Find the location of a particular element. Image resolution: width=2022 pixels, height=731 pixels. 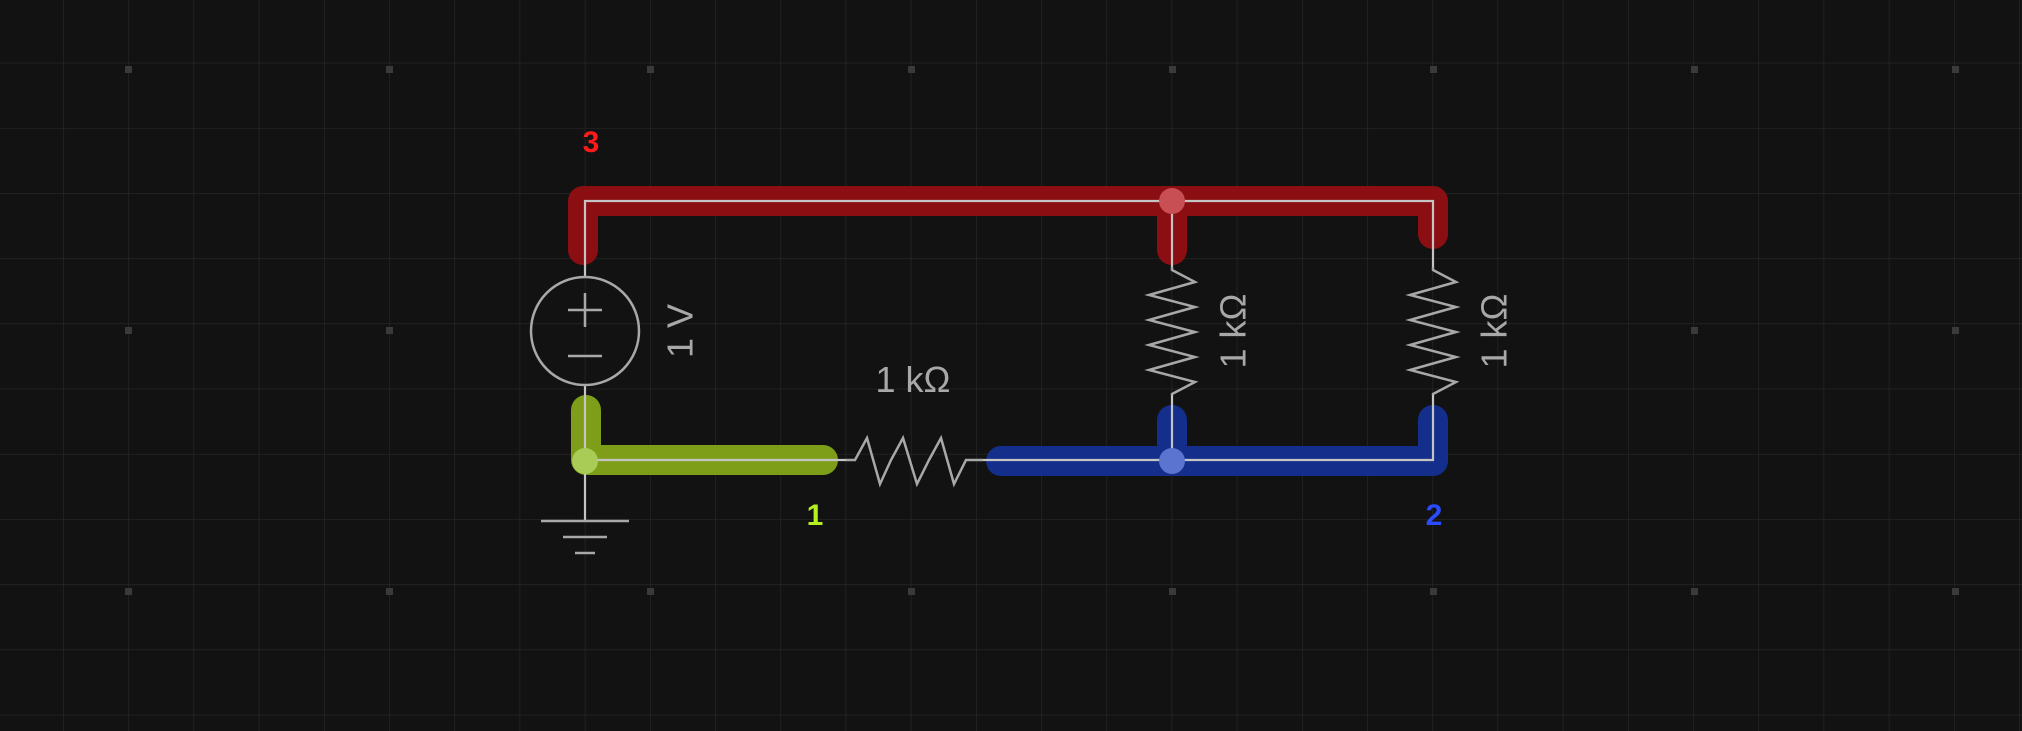

source-value-label: 1 V is located at coordinates (680, 331).